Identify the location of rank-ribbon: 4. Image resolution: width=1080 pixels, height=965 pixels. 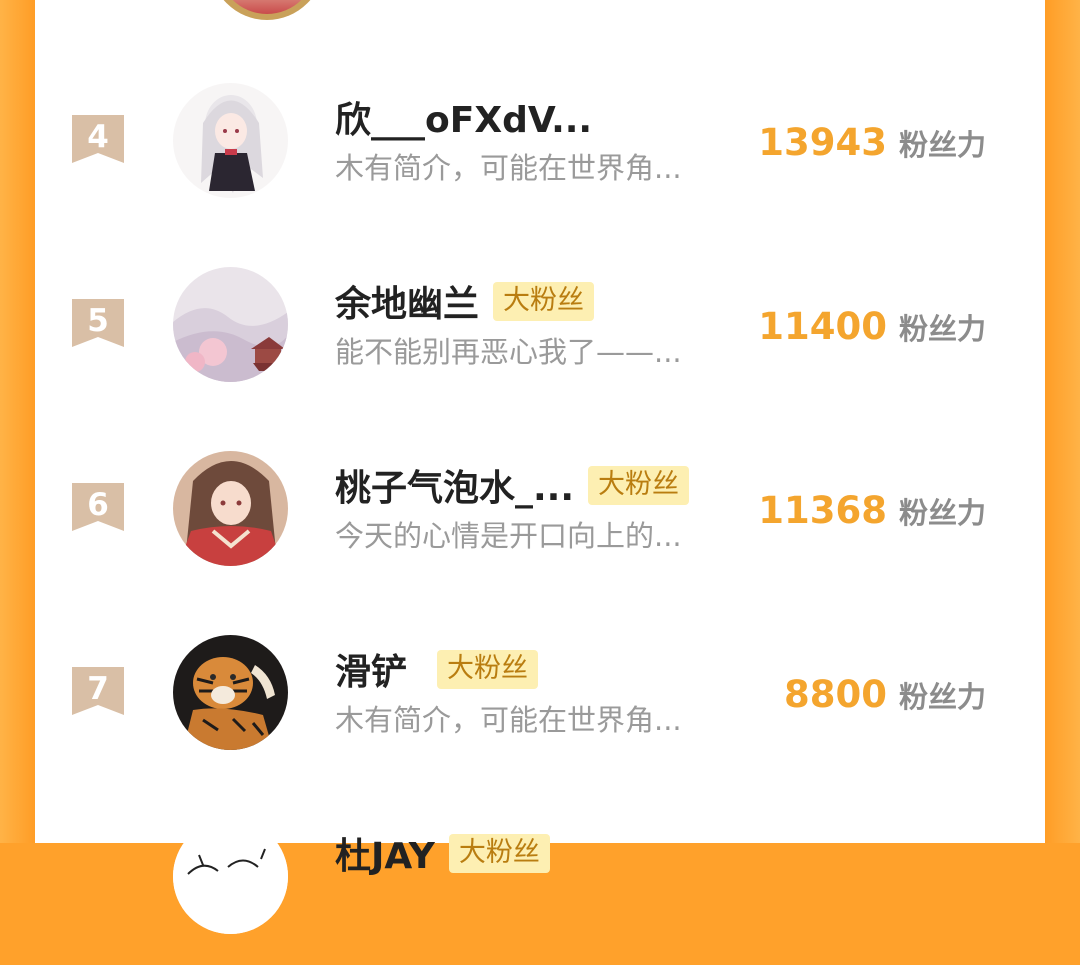
(98, 139).